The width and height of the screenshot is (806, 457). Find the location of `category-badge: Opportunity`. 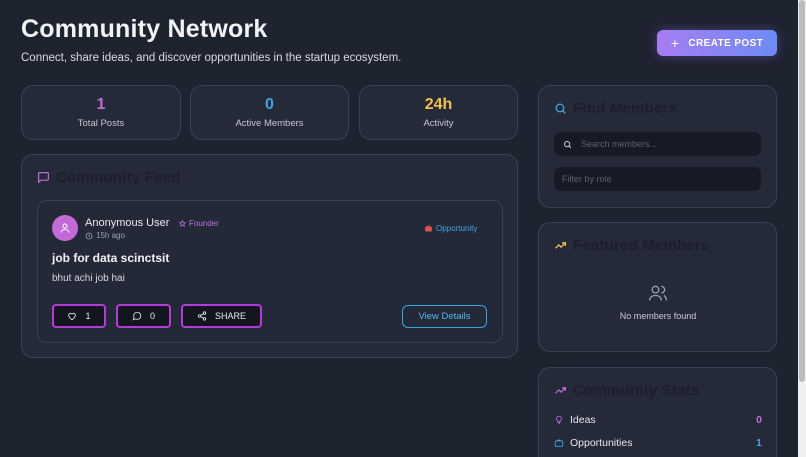

category-badge: Opportunity is located at coordinates (450, 228).